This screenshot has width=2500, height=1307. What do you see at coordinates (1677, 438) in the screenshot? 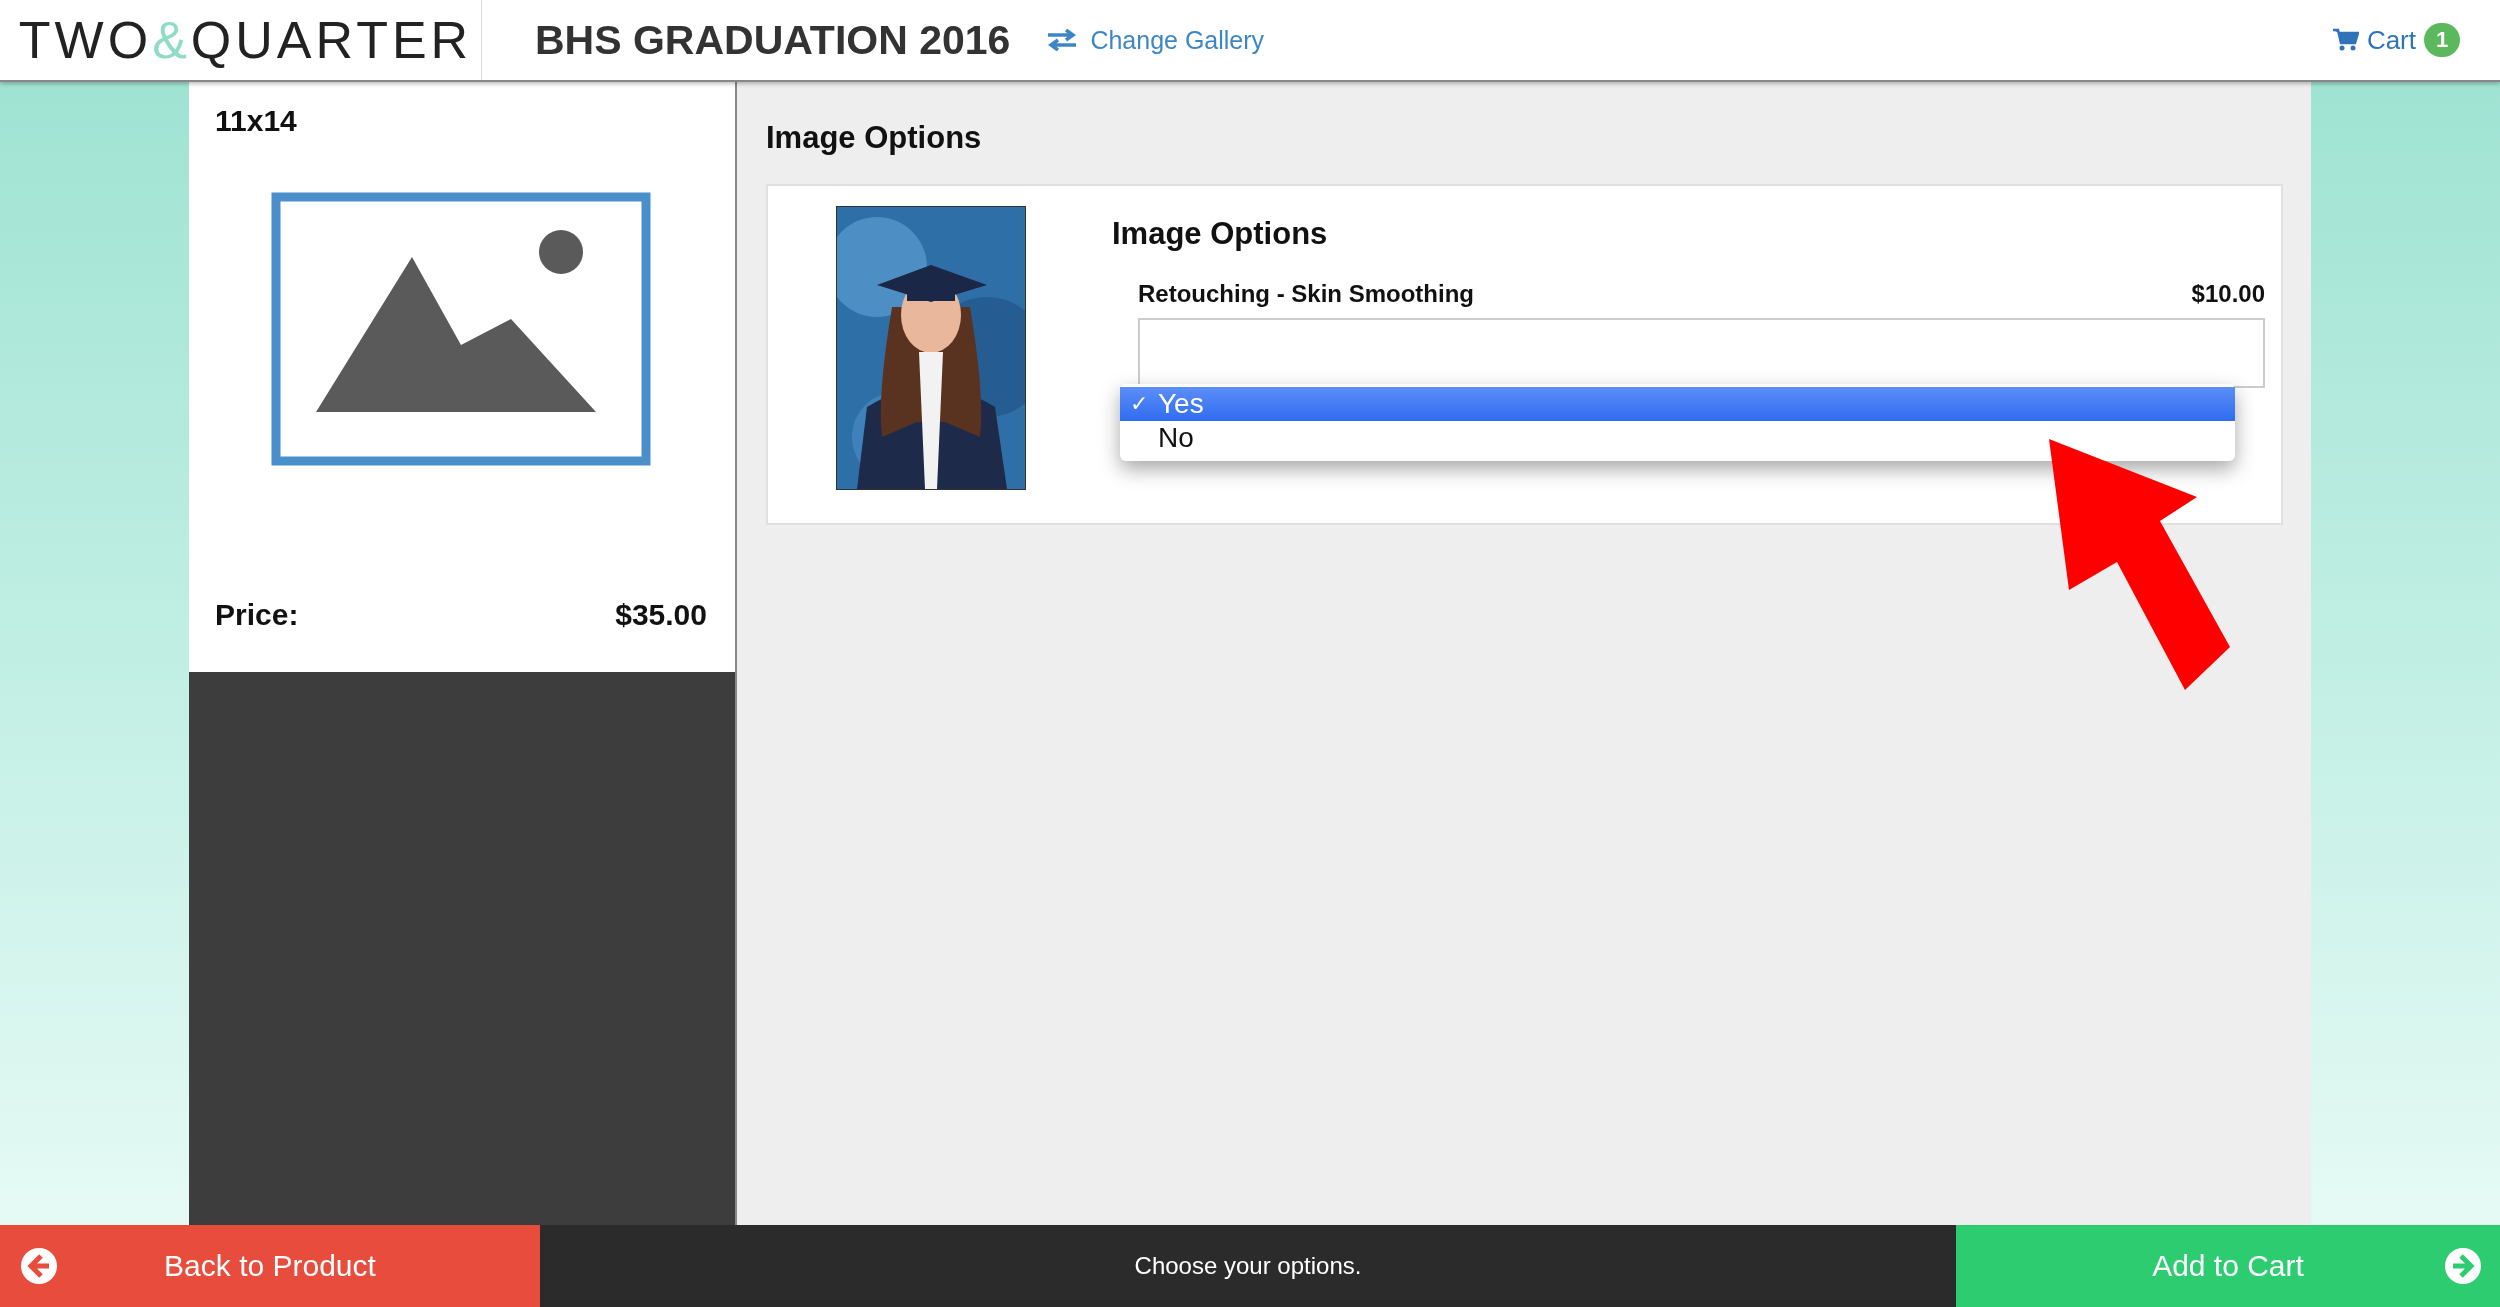
I see `dropdown-option: No` at bounding box center [1677, 438].